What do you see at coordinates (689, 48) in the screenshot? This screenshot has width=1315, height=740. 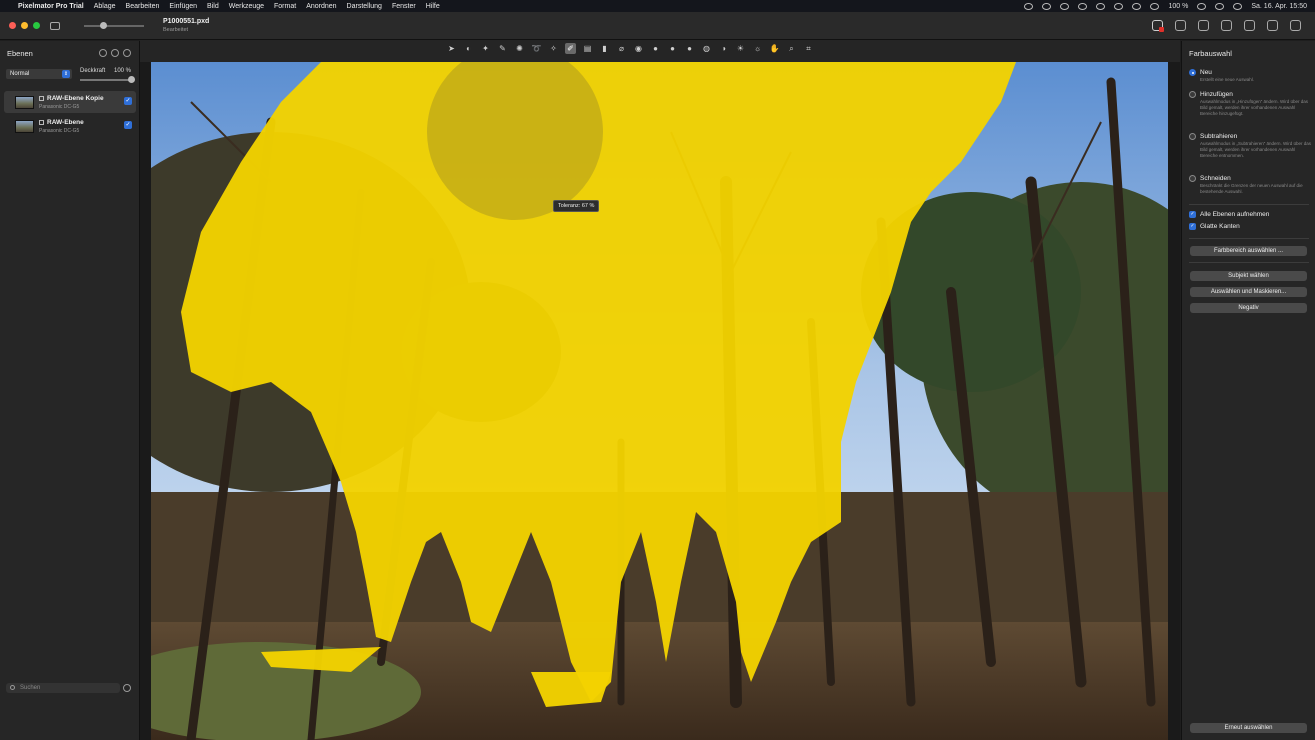 I see `smudge-tool-icon: ●` at bounding box center [689, 48].